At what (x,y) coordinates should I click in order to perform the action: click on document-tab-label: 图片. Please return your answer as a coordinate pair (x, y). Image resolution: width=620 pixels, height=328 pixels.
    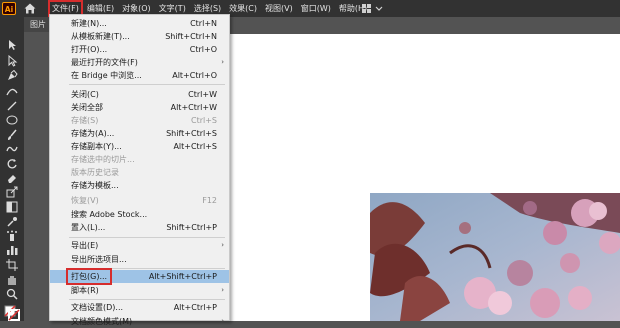
    Looking at the image, I should click on (38, 24).